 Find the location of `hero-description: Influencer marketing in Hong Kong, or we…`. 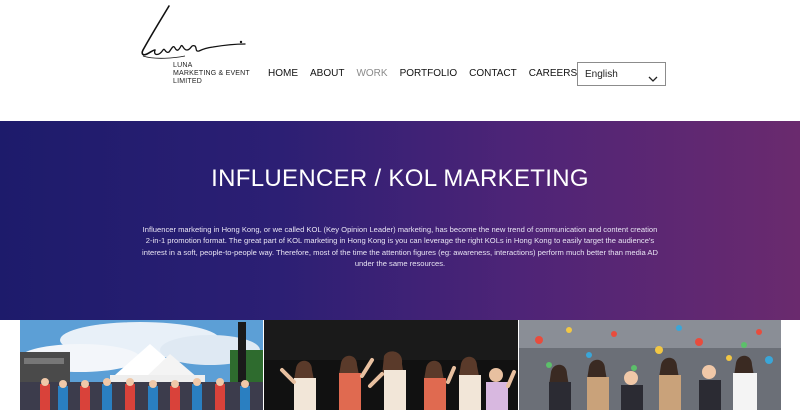

hero-description: Influencer marketing in Hong Kong, or we… is located at coordinates (400, 247).